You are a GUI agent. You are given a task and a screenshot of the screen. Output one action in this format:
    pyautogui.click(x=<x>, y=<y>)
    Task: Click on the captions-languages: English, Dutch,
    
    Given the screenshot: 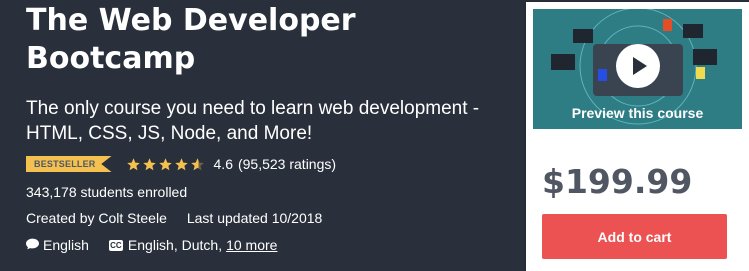 What is the action you would take?
    pyautogui.click(x=175, y=245)
    